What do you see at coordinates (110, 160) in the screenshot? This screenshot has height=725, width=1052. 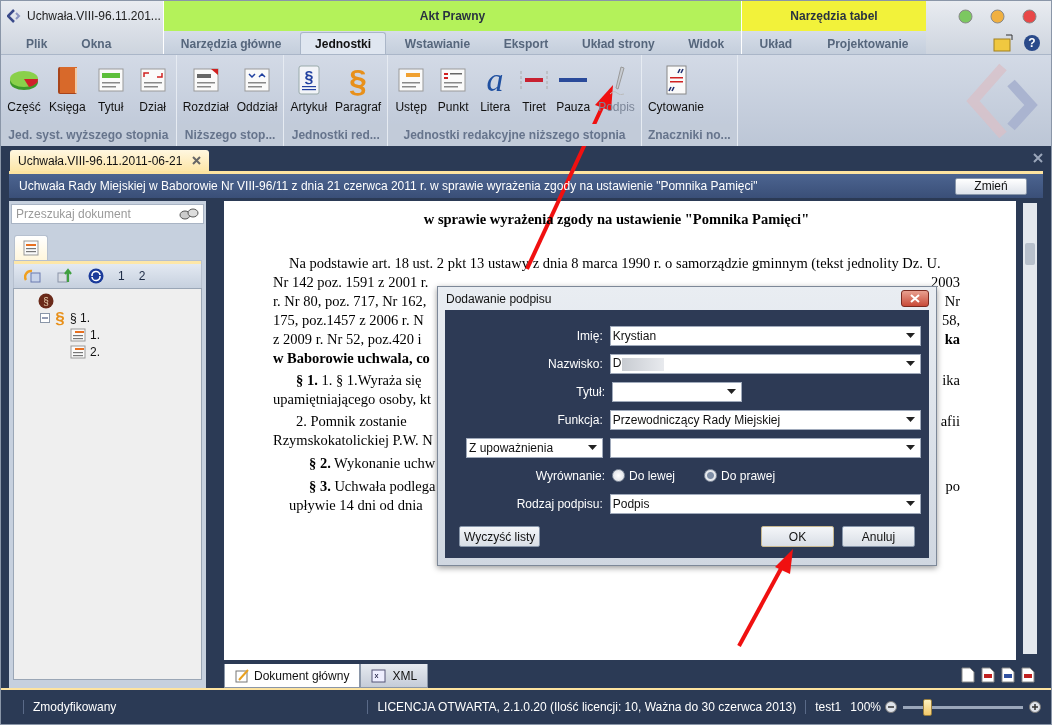 I see `document-tab: Uchwała.VIII-96.11.2011-06-21` at bounding box center [110, 160].